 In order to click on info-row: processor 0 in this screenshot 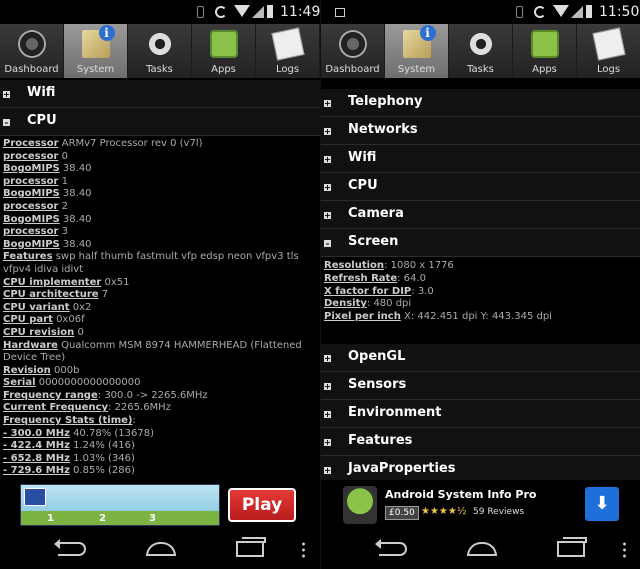, I will do `click(160, 157)`.